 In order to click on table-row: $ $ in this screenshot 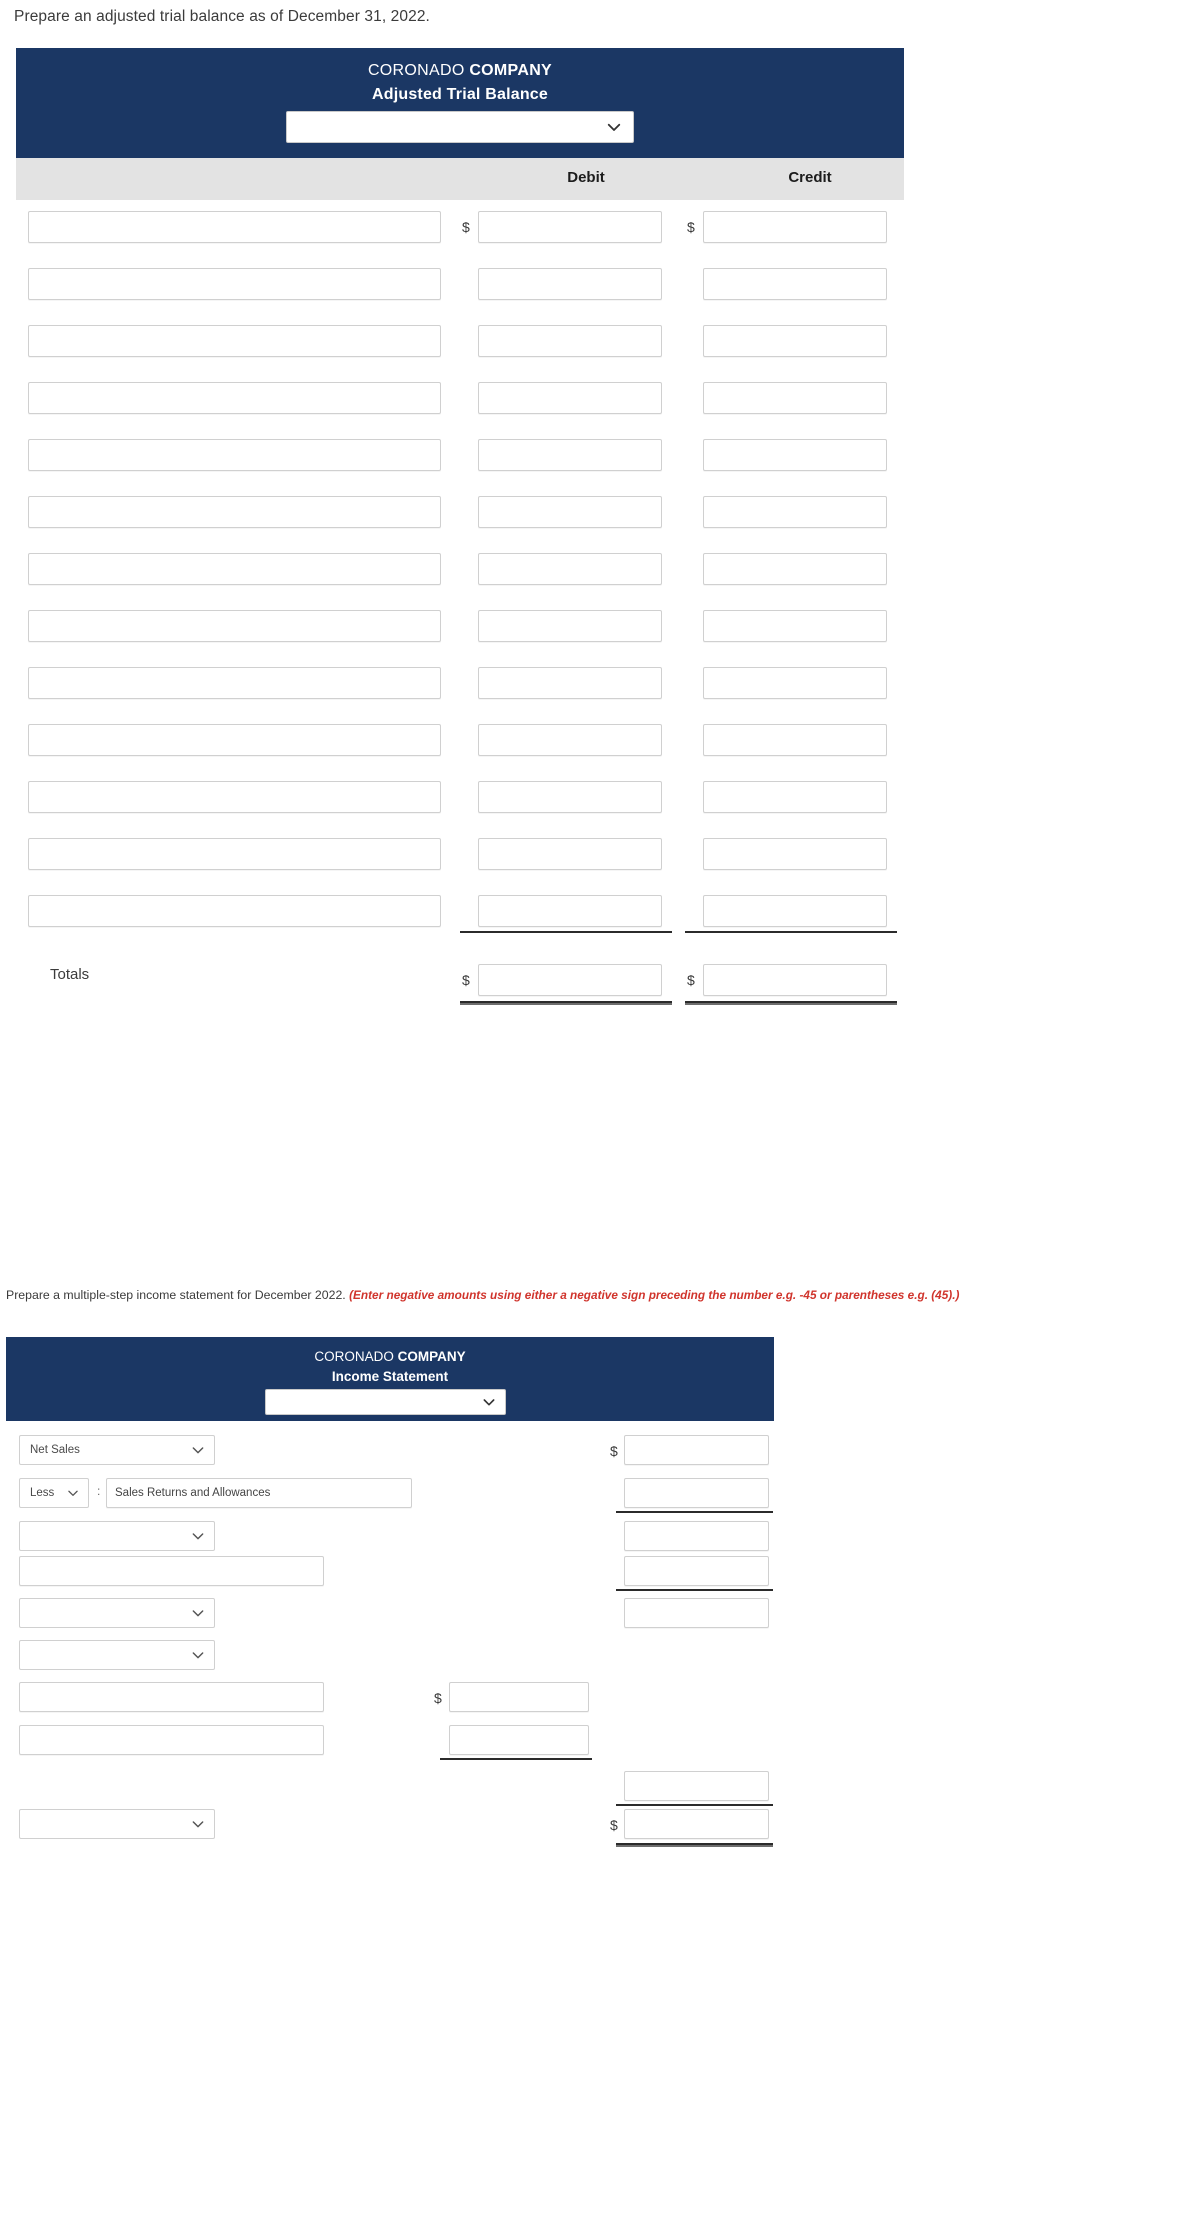, I will do `click(460, 239)`.